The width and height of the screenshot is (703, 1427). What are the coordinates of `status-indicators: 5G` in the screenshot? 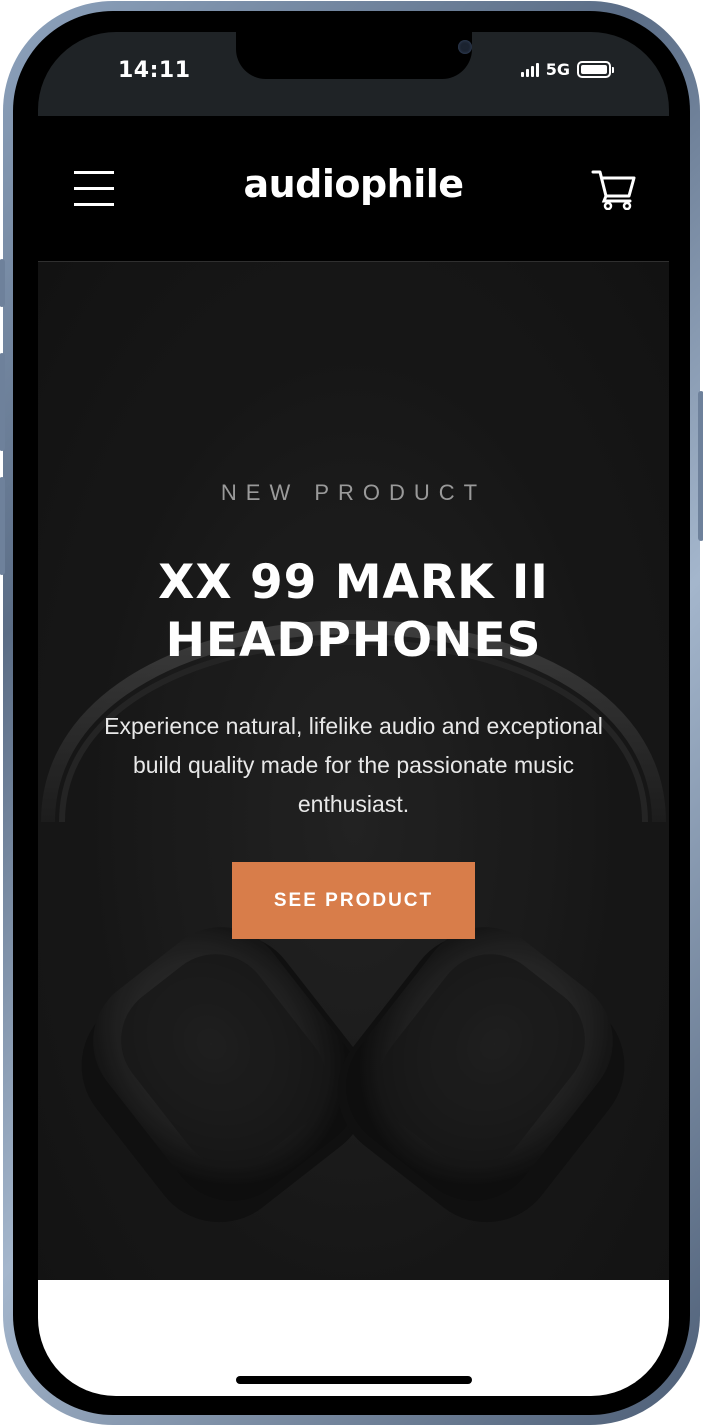 It's located at (567, 69).